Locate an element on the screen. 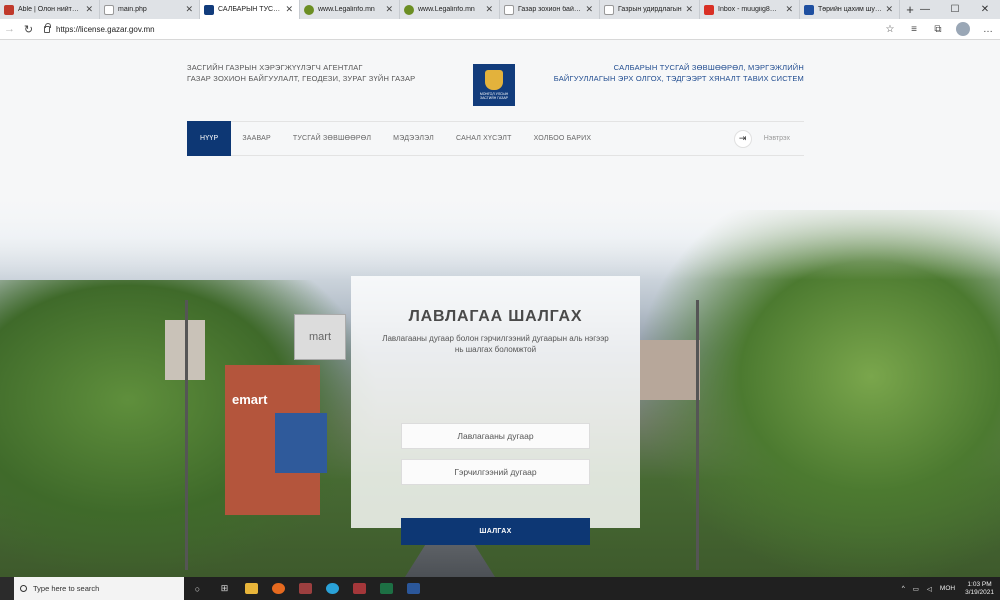 This screenshot has height=600, width=1000. start-button is located at coordinates (7, 588).